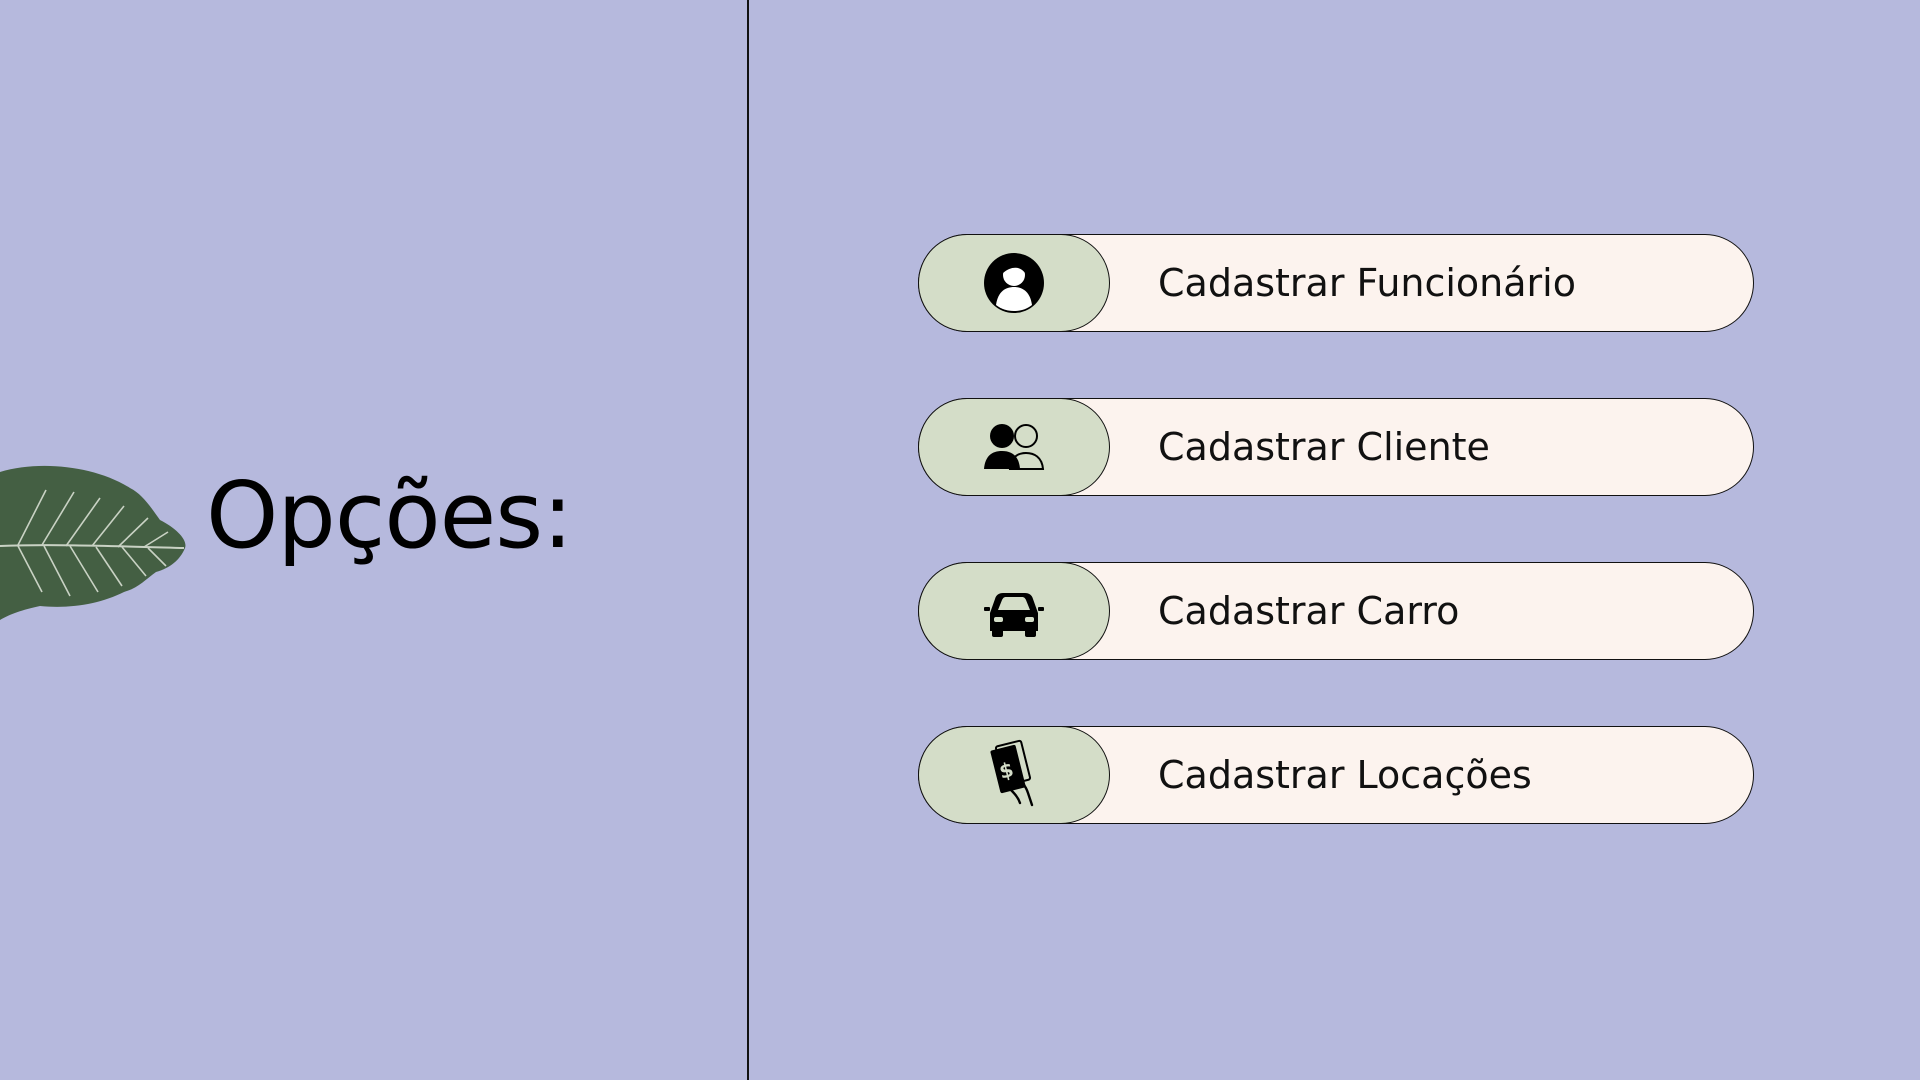 The width and height of the screenshot is (1920, 1080). Describe the element at coordinates (1014, 615) in the screenshot. I see `car-icon` at that location.